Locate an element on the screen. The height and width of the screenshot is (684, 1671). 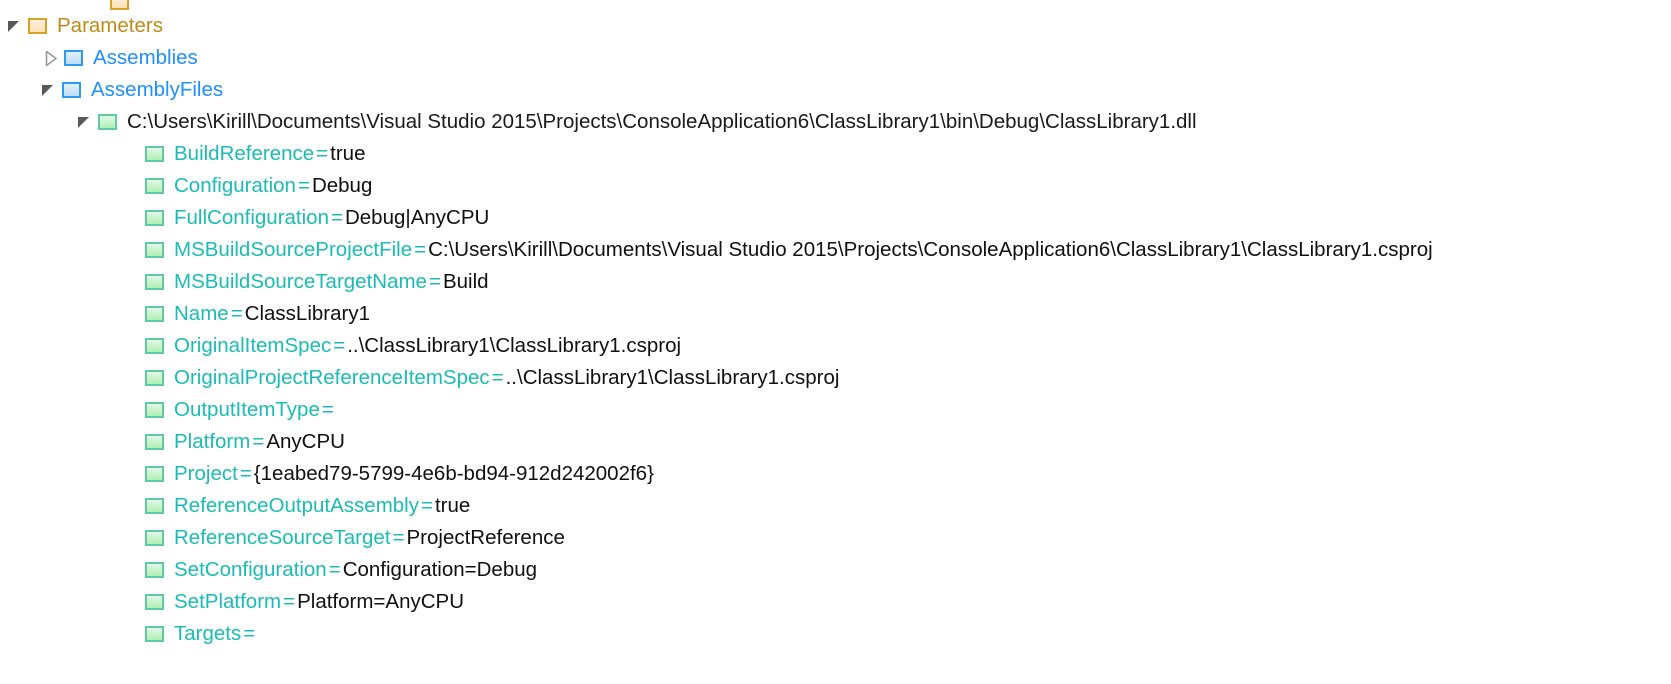
metadata-name: ReferenceOutputAssembly is located at coordinates (296, 505).